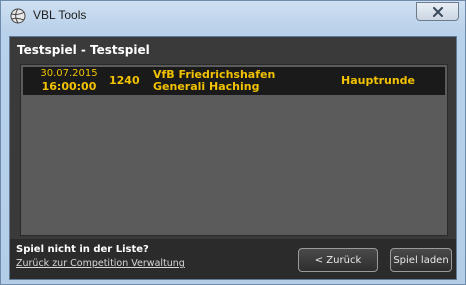 This screenshot has height=285, width=466. Describe the element at coordinates (206, 86) in the screenshot. I see `away-team: Generali Haching` at that location.